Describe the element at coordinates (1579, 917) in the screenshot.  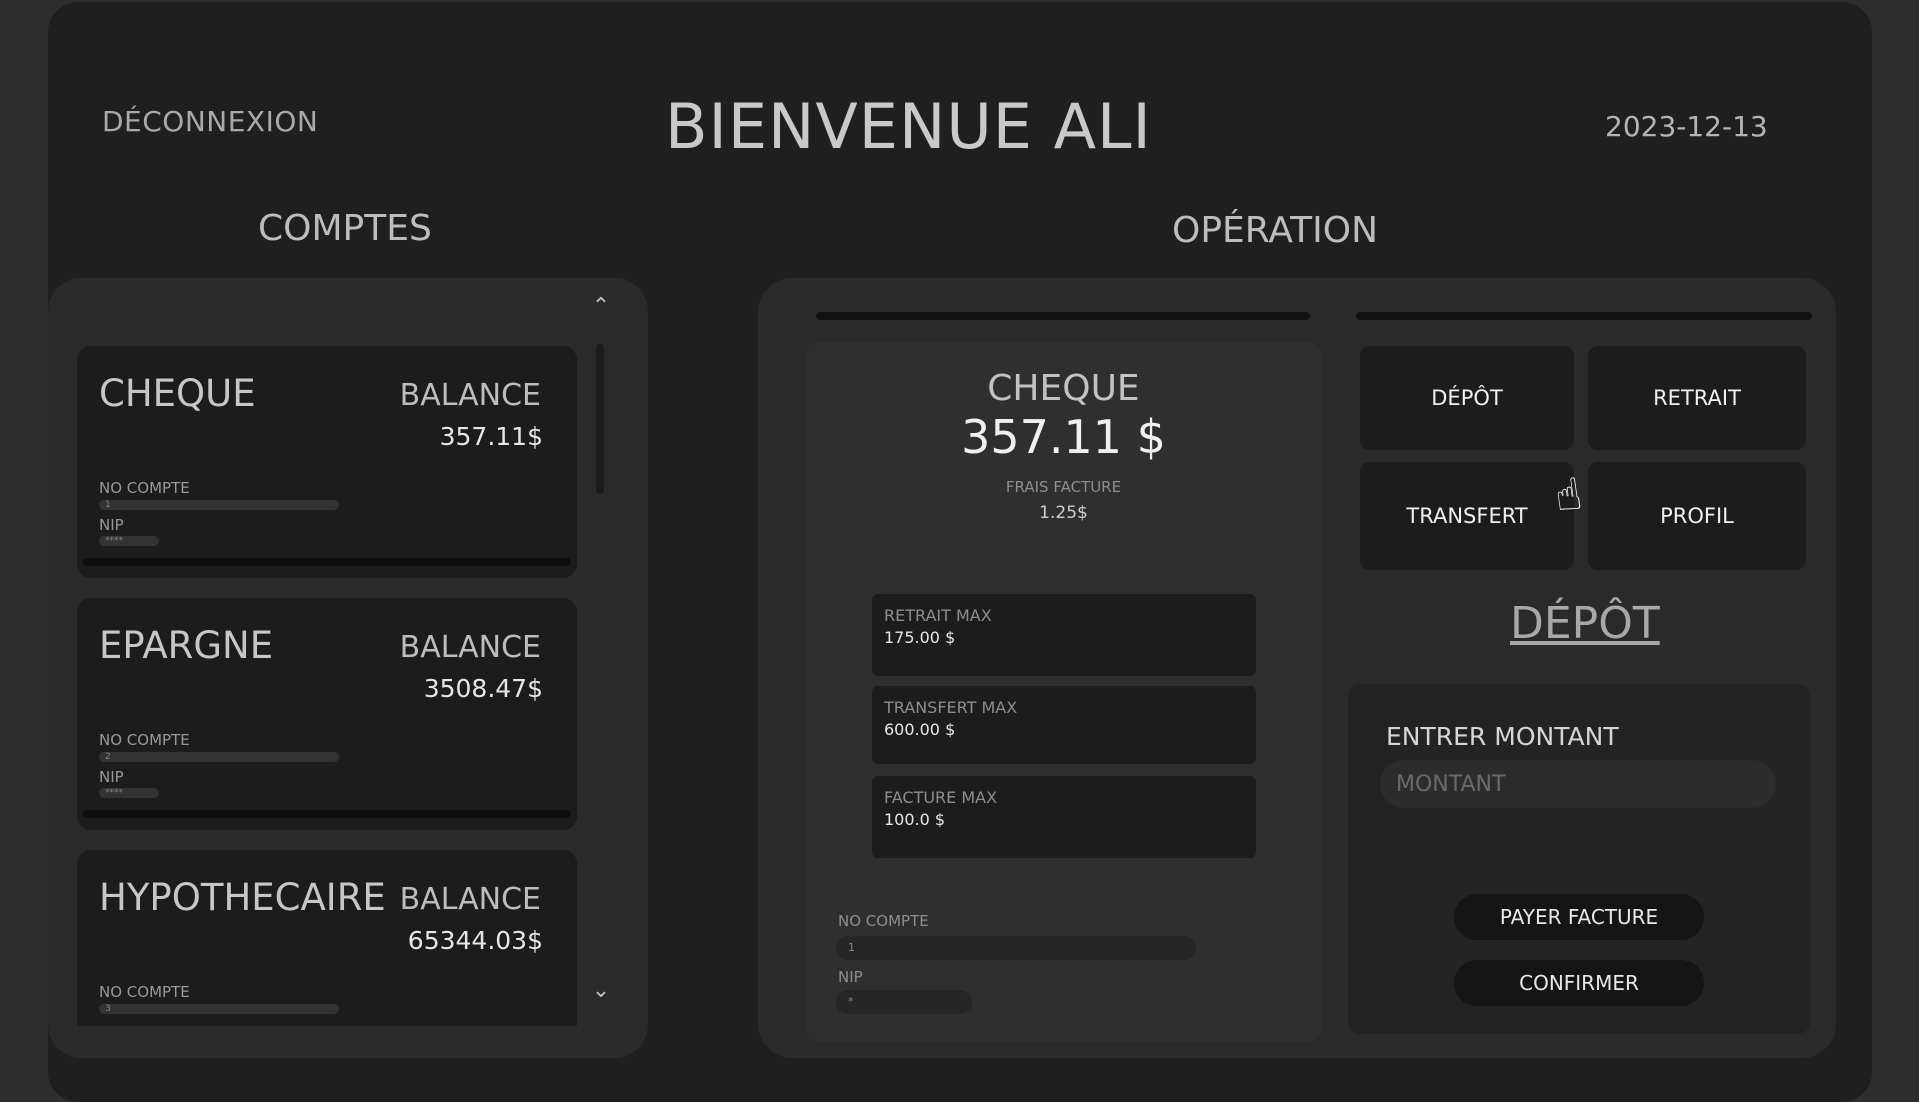
I see `pay-bill-button: PAYER FACTURE` at that location.